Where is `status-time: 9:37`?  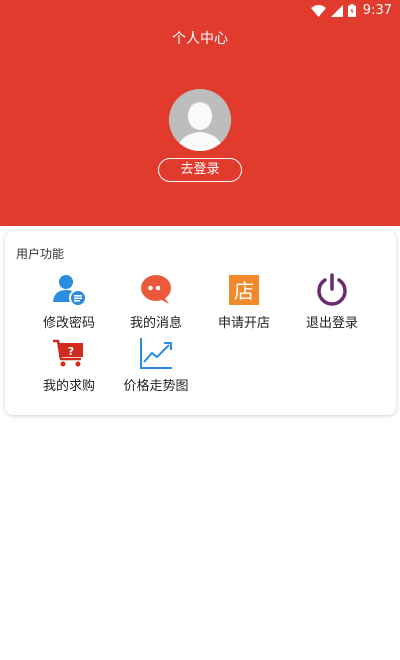 status-time: 9:37 is located at coordinates (377, 10).